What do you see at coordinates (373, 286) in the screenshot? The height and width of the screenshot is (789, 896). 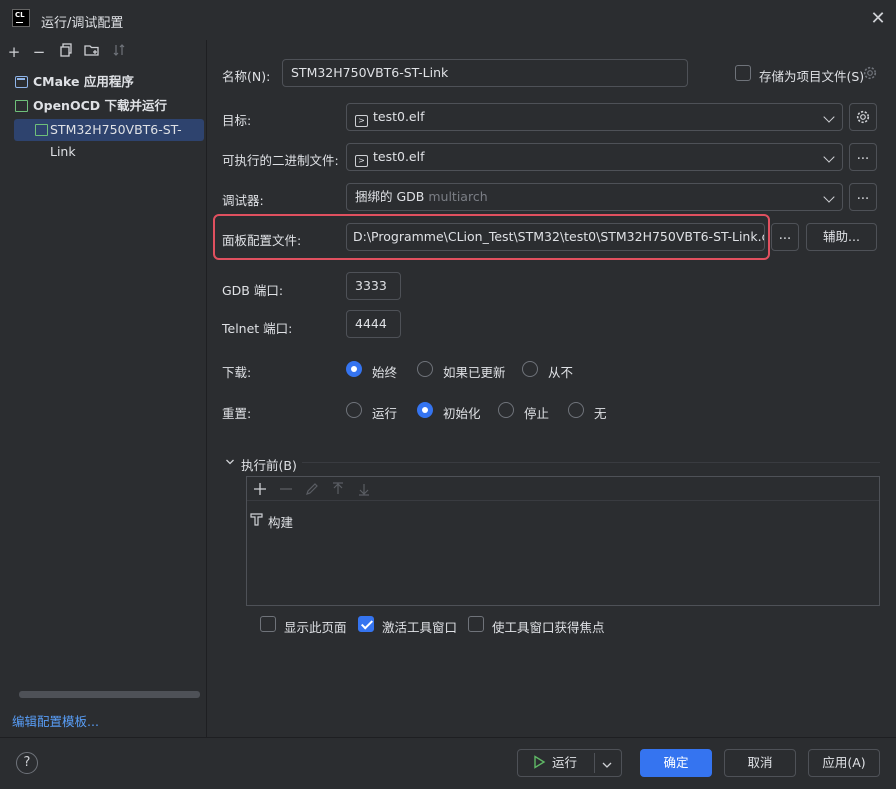 I see `gdb-port-input: 3333` at bounding box center [373, 286].